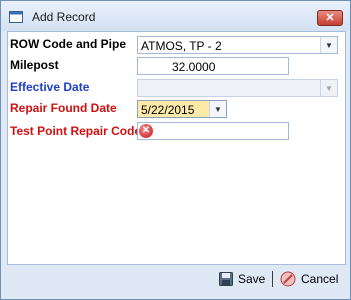 Image resolution: width=351 pixels, height=300 pixels. I want to click on save-button: Save, so click(242, 279).